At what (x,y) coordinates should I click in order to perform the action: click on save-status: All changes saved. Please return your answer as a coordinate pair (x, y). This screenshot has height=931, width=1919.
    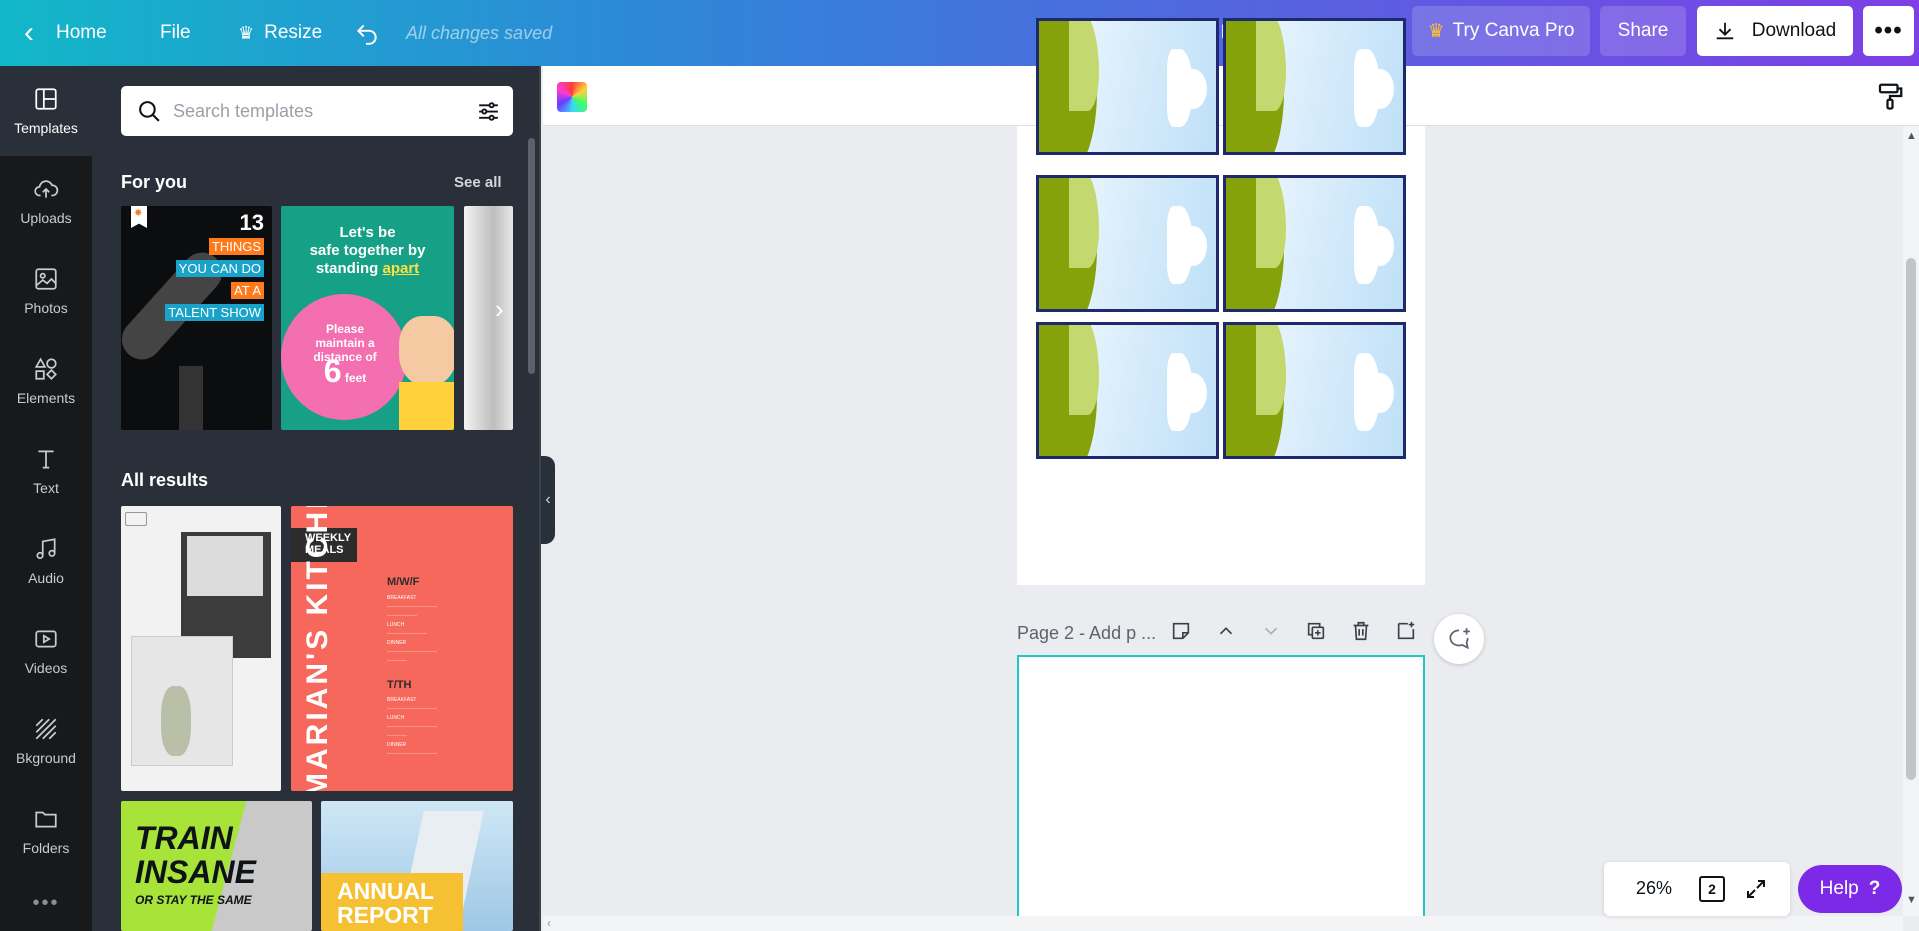
    Looking at the image, I should click on (479, 32).